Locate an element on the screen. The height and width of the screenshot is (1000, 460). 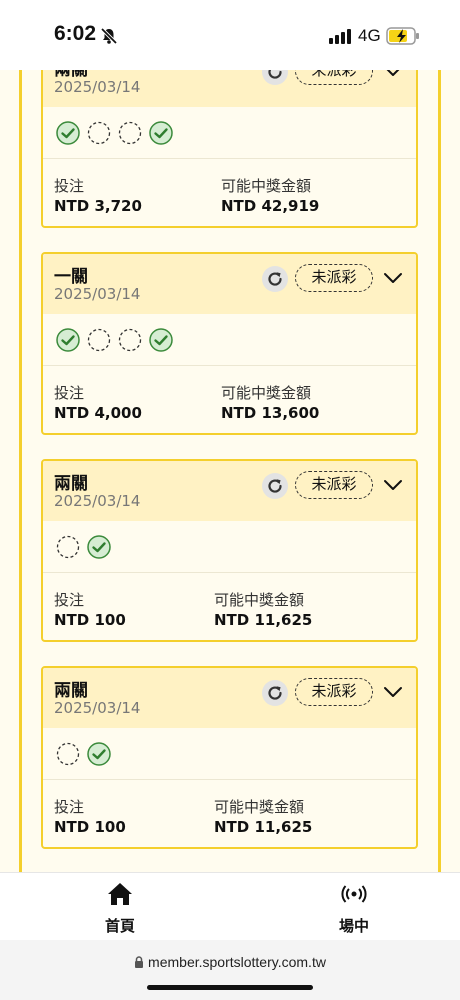
stake-value: NTD 4,000 is located at coordinates (98, 413).